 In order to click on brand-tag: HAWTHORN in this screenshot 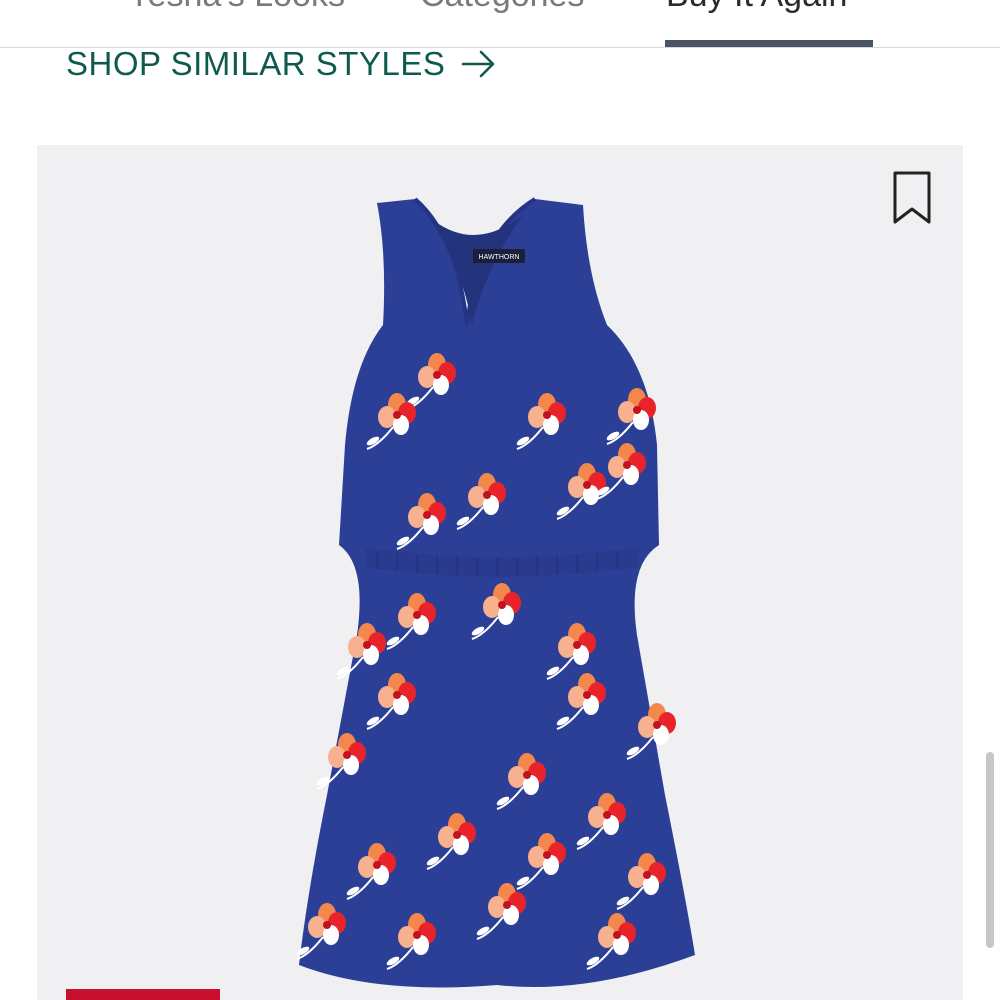, I will do `click(499, 257)`.